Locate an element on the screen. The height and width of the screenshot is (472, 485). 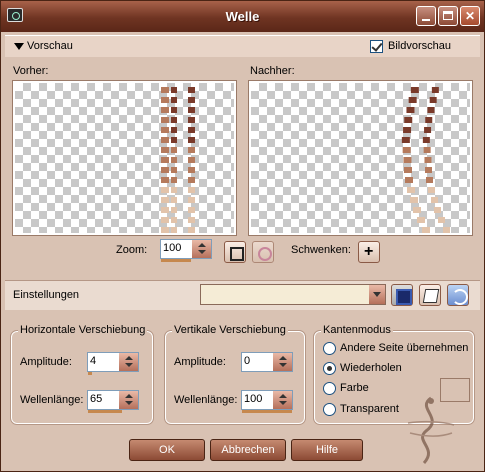
pan-move-button is located at coordinates (369, 252).